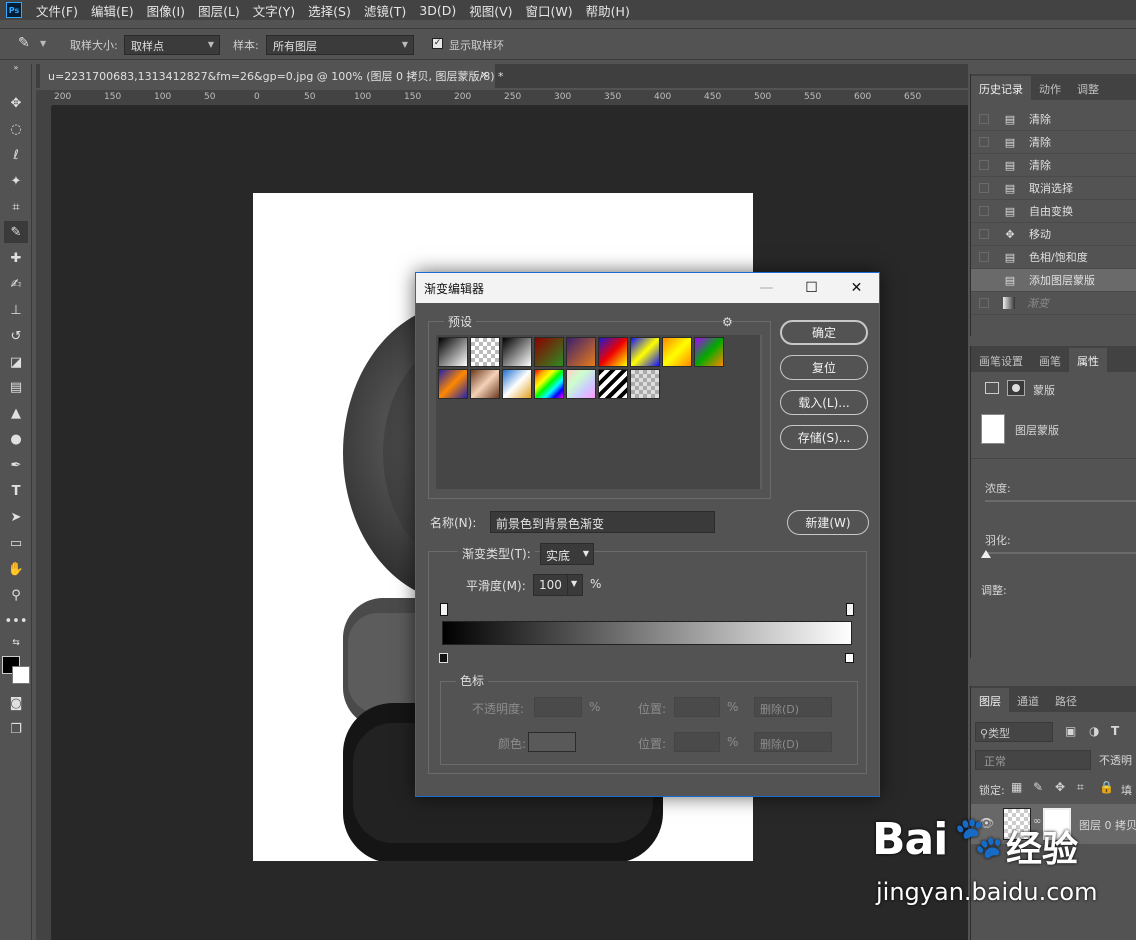  Describe the element at coordinates (16, 703) in the screenshot. I see `quick-mask-icon: ◙` at that location.